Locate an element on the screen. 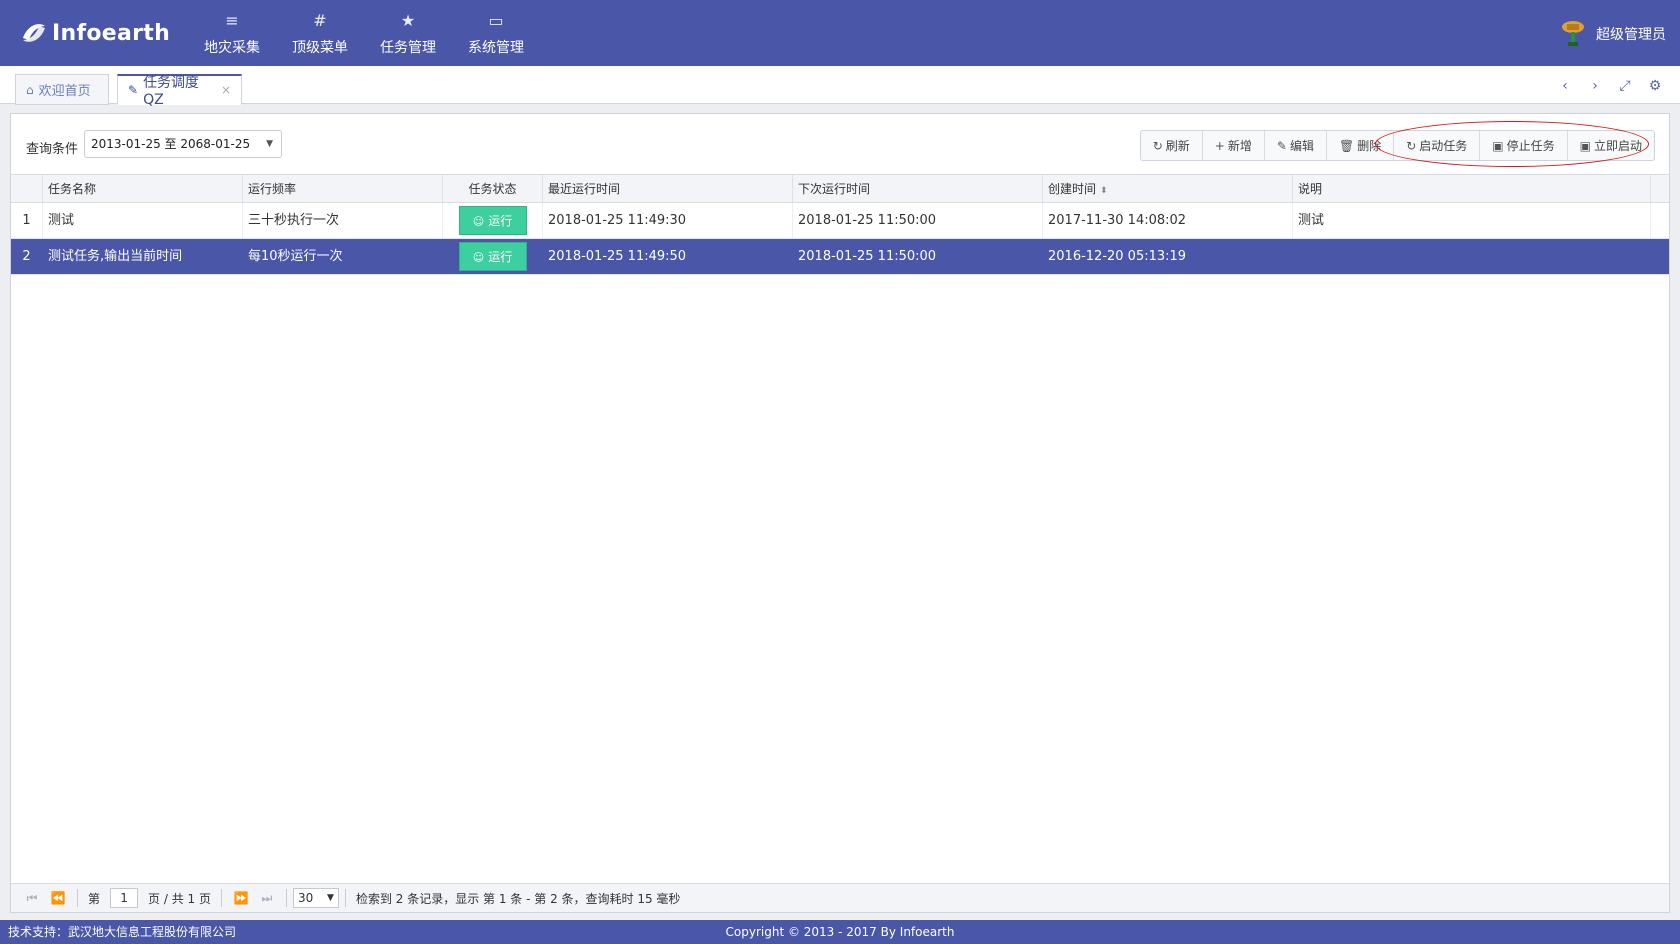  tab-task-scheduler: ✎ 任务调度QZ × is located at coordinates (179, 91).